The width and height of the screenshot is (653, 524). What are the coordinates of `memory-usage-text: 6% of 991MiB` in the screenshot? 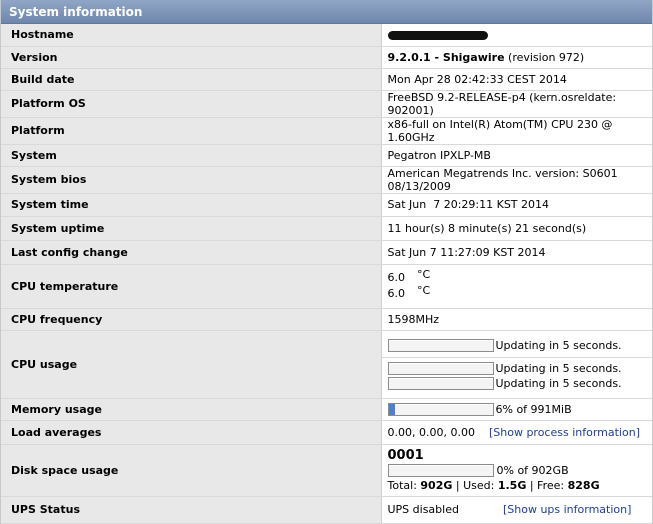 It's located at (534, 409).